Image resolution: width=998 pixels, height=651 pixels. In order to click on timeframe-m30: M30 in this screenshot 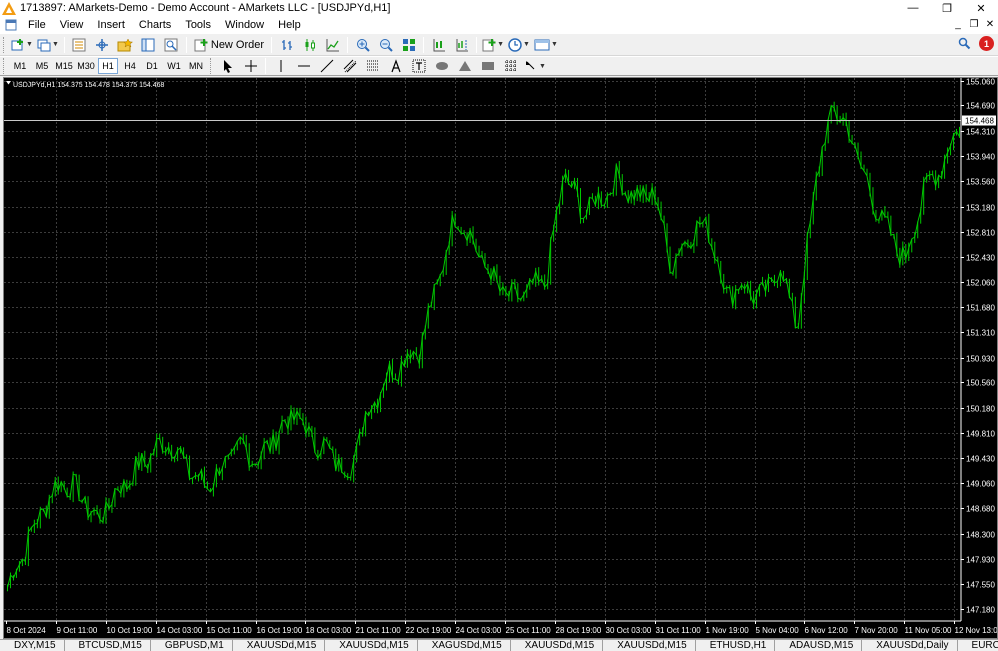, I will do `click(86, 66)`.